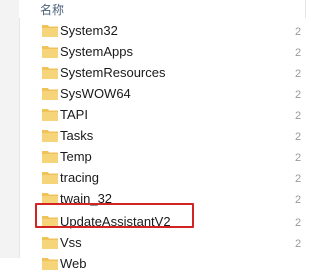 The width and height of the screenshot is (320, 274). Describe the element at coordinates (77, 135) in the screenshot. I see `folder-name: Tasks` at that location.